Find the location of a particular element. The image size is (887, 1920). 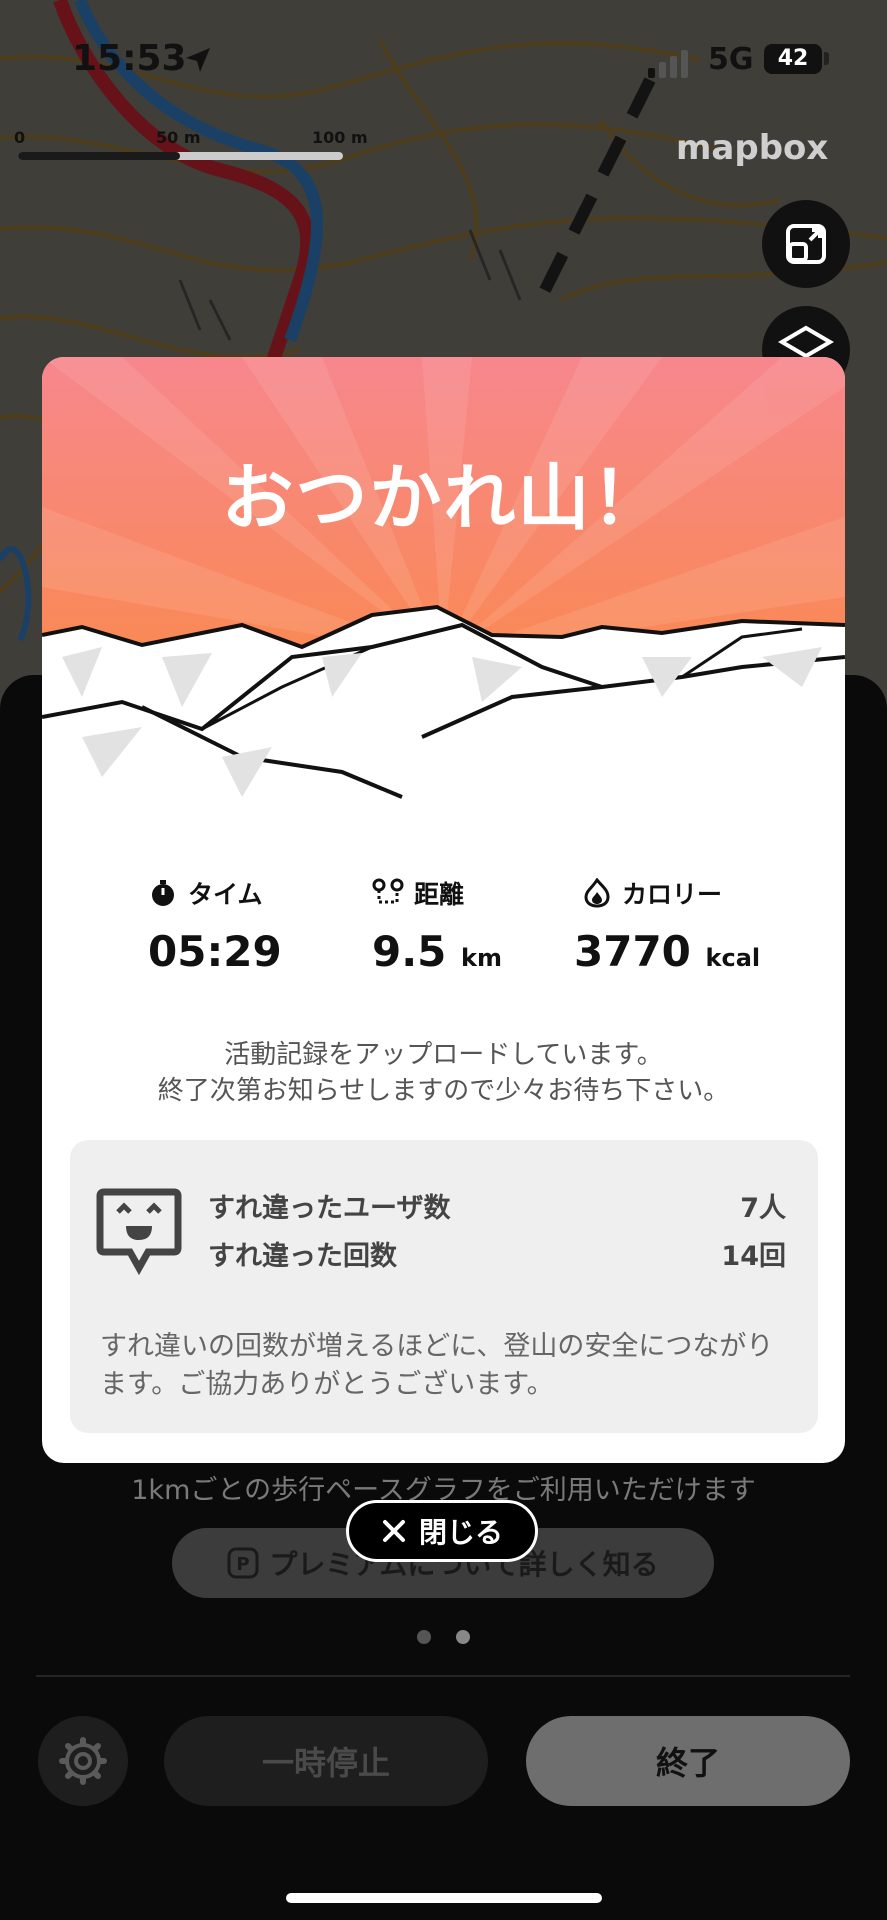

stat-time-value: 05:29 is located at coordinates (215, 951).